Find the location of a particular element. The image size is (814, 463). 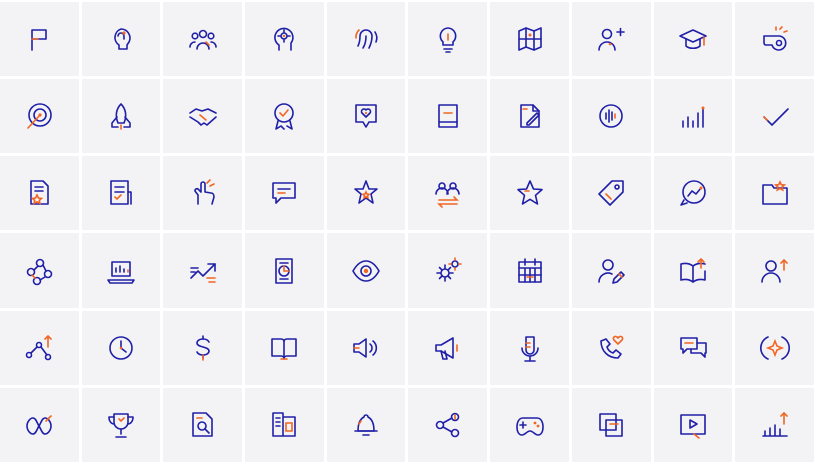

presentation-icon is located at coordinates (284, 424).